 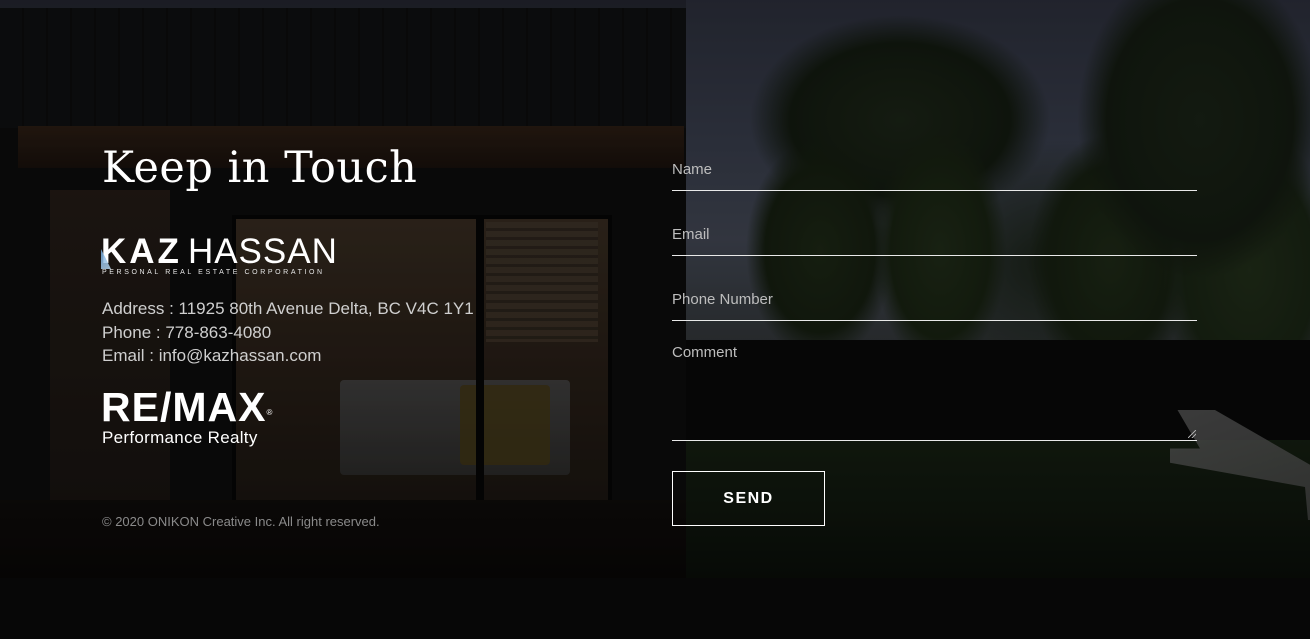 I want to click on brand-name: KAZ HASSAN, so click(x=219, y=251).